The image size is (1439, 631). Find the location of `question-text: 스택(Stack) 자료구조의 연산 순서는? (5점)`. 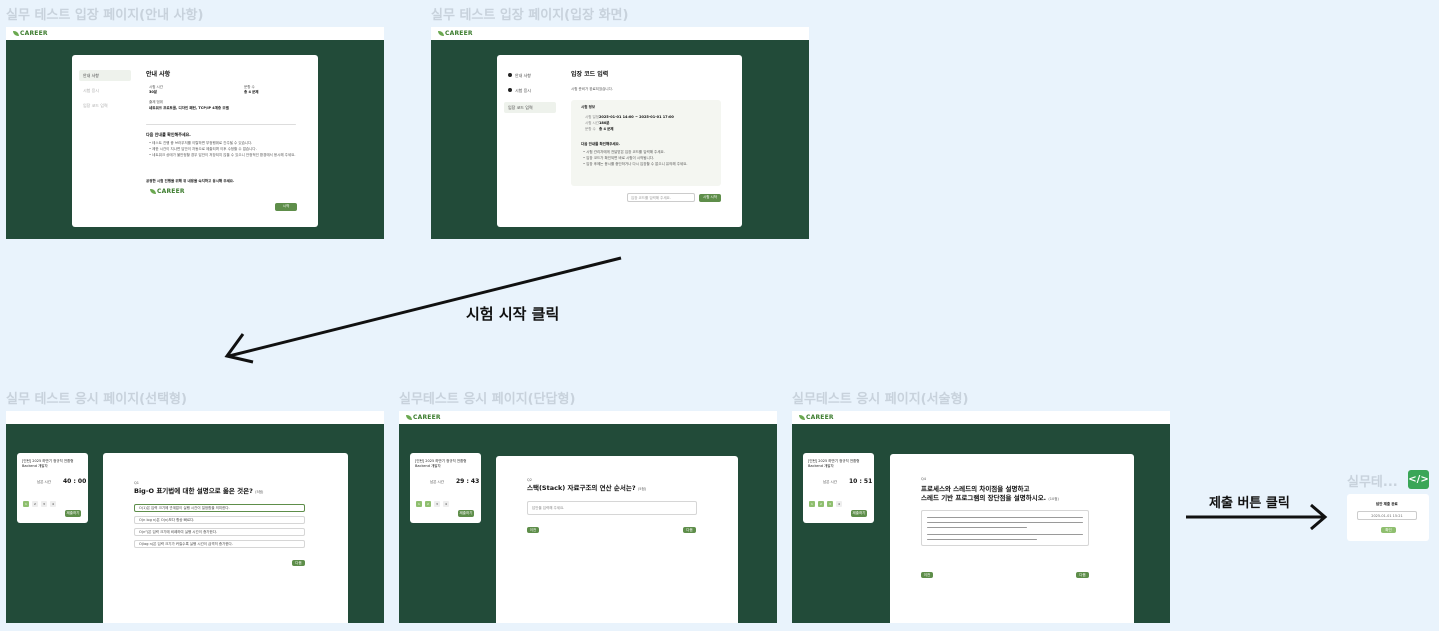

question-text: 스택(Stack) 자료구조의 연산 순서는? (5점) is located at coordinates (587, 488).